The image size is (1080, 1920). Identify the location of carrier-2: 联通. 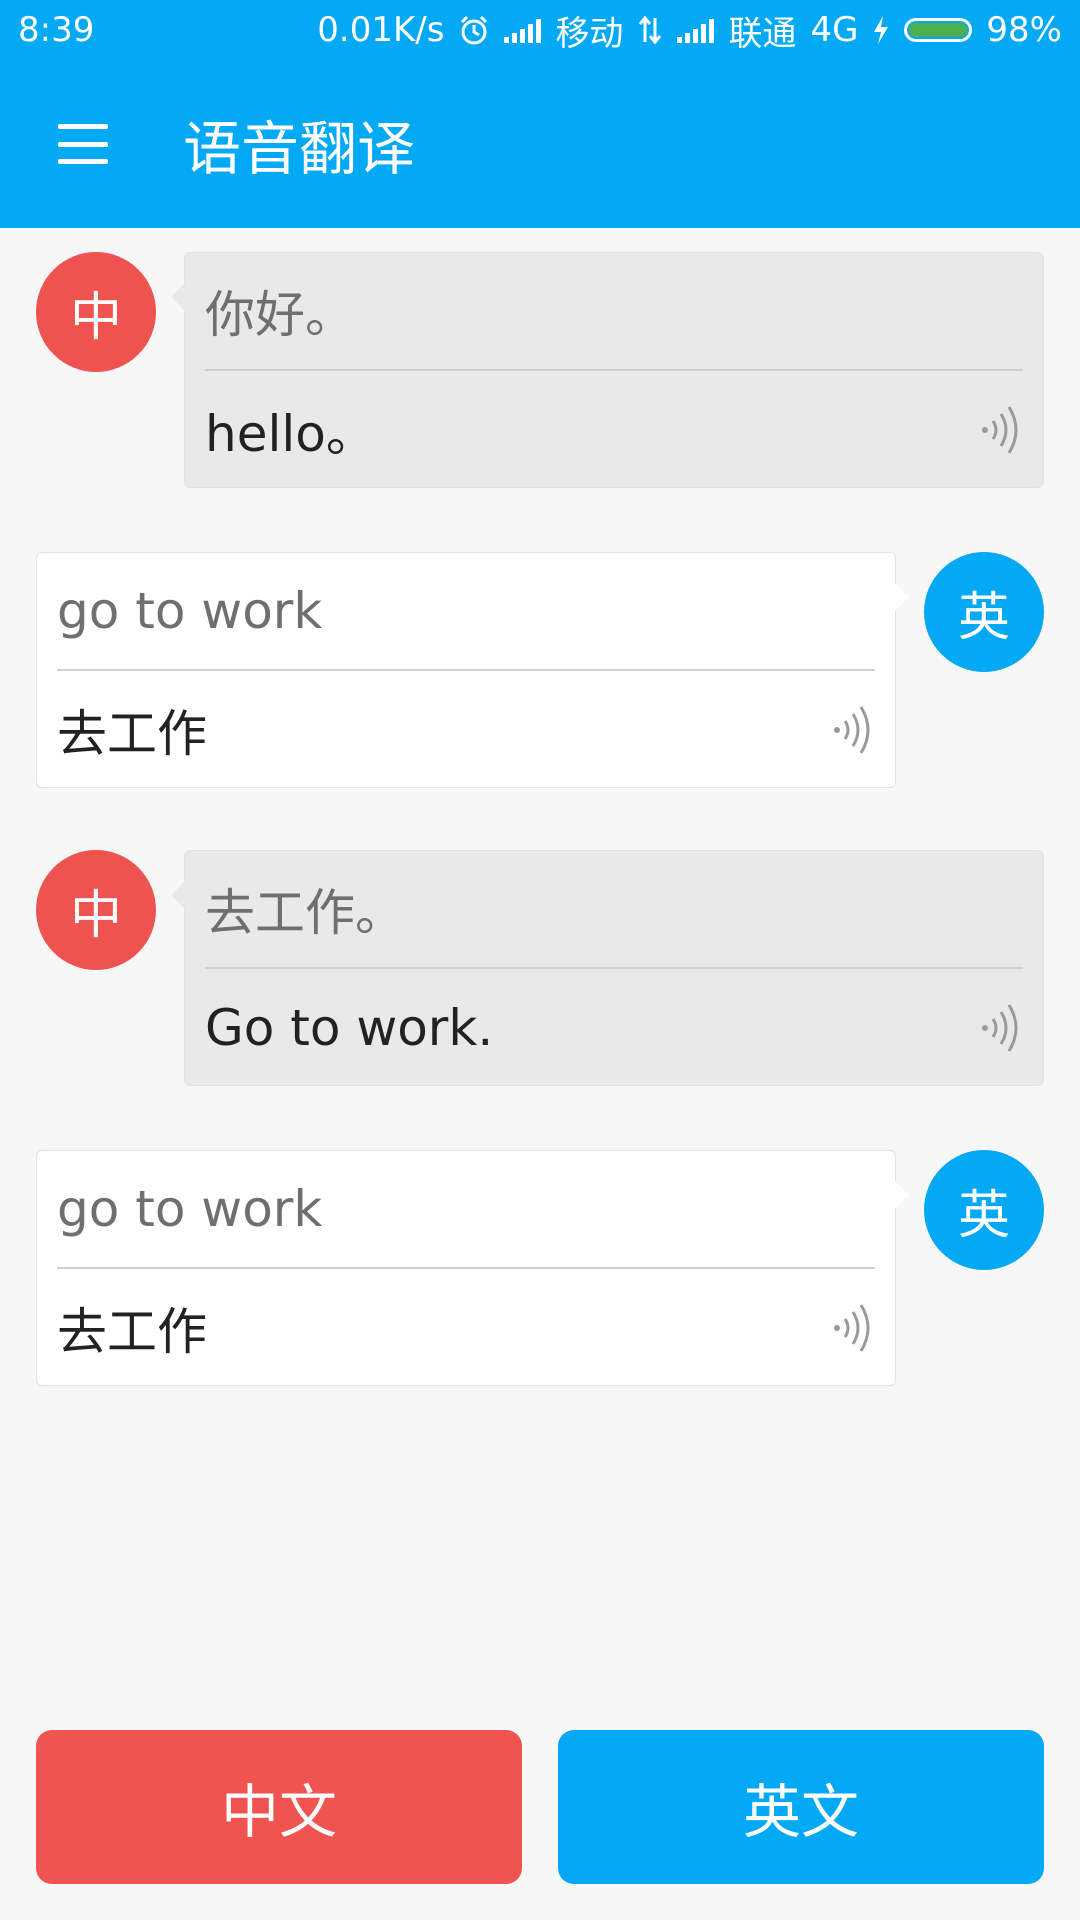
(762, 33).